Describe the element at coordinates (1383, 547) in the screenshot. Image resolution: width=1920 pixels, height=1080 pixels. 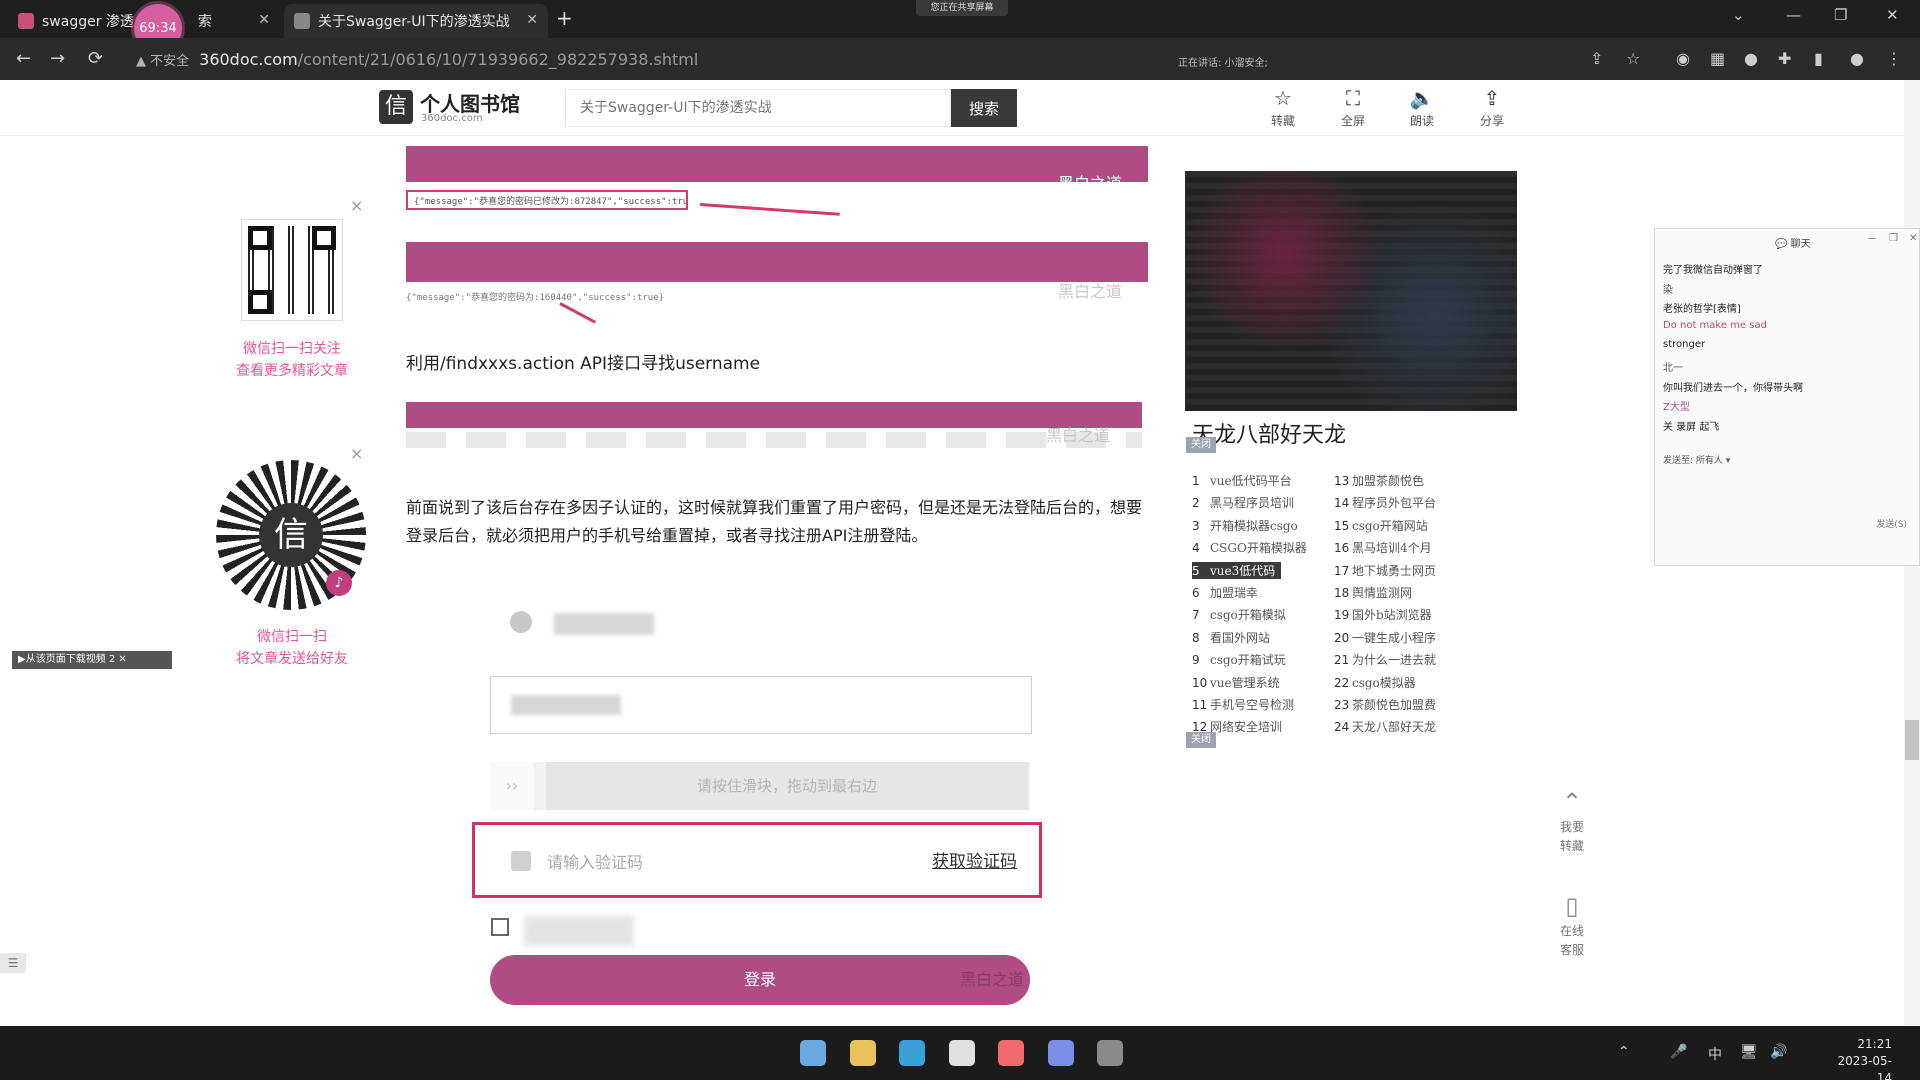
I see `hot-search-item: 16 黑马培训4个月` at that location.